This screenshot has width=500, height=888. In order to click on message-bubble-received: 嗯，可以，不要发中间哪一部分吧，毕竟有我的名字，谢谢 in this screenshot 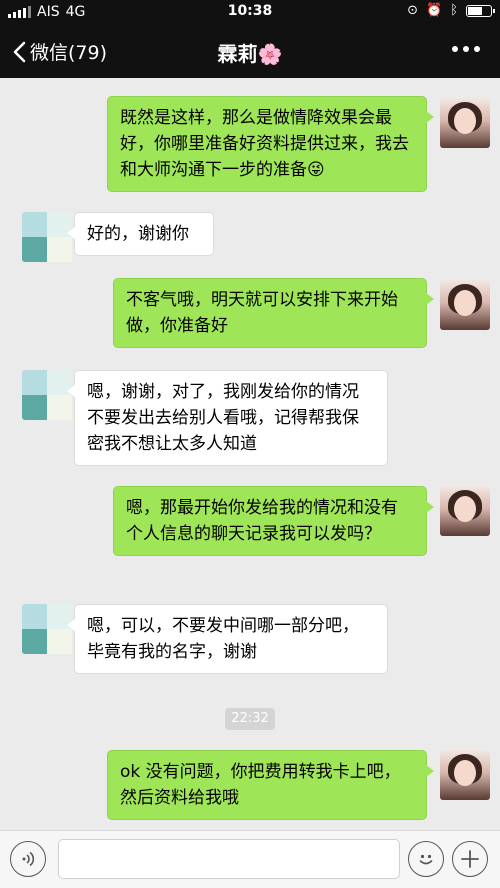, I will do `click(227, 639)`.